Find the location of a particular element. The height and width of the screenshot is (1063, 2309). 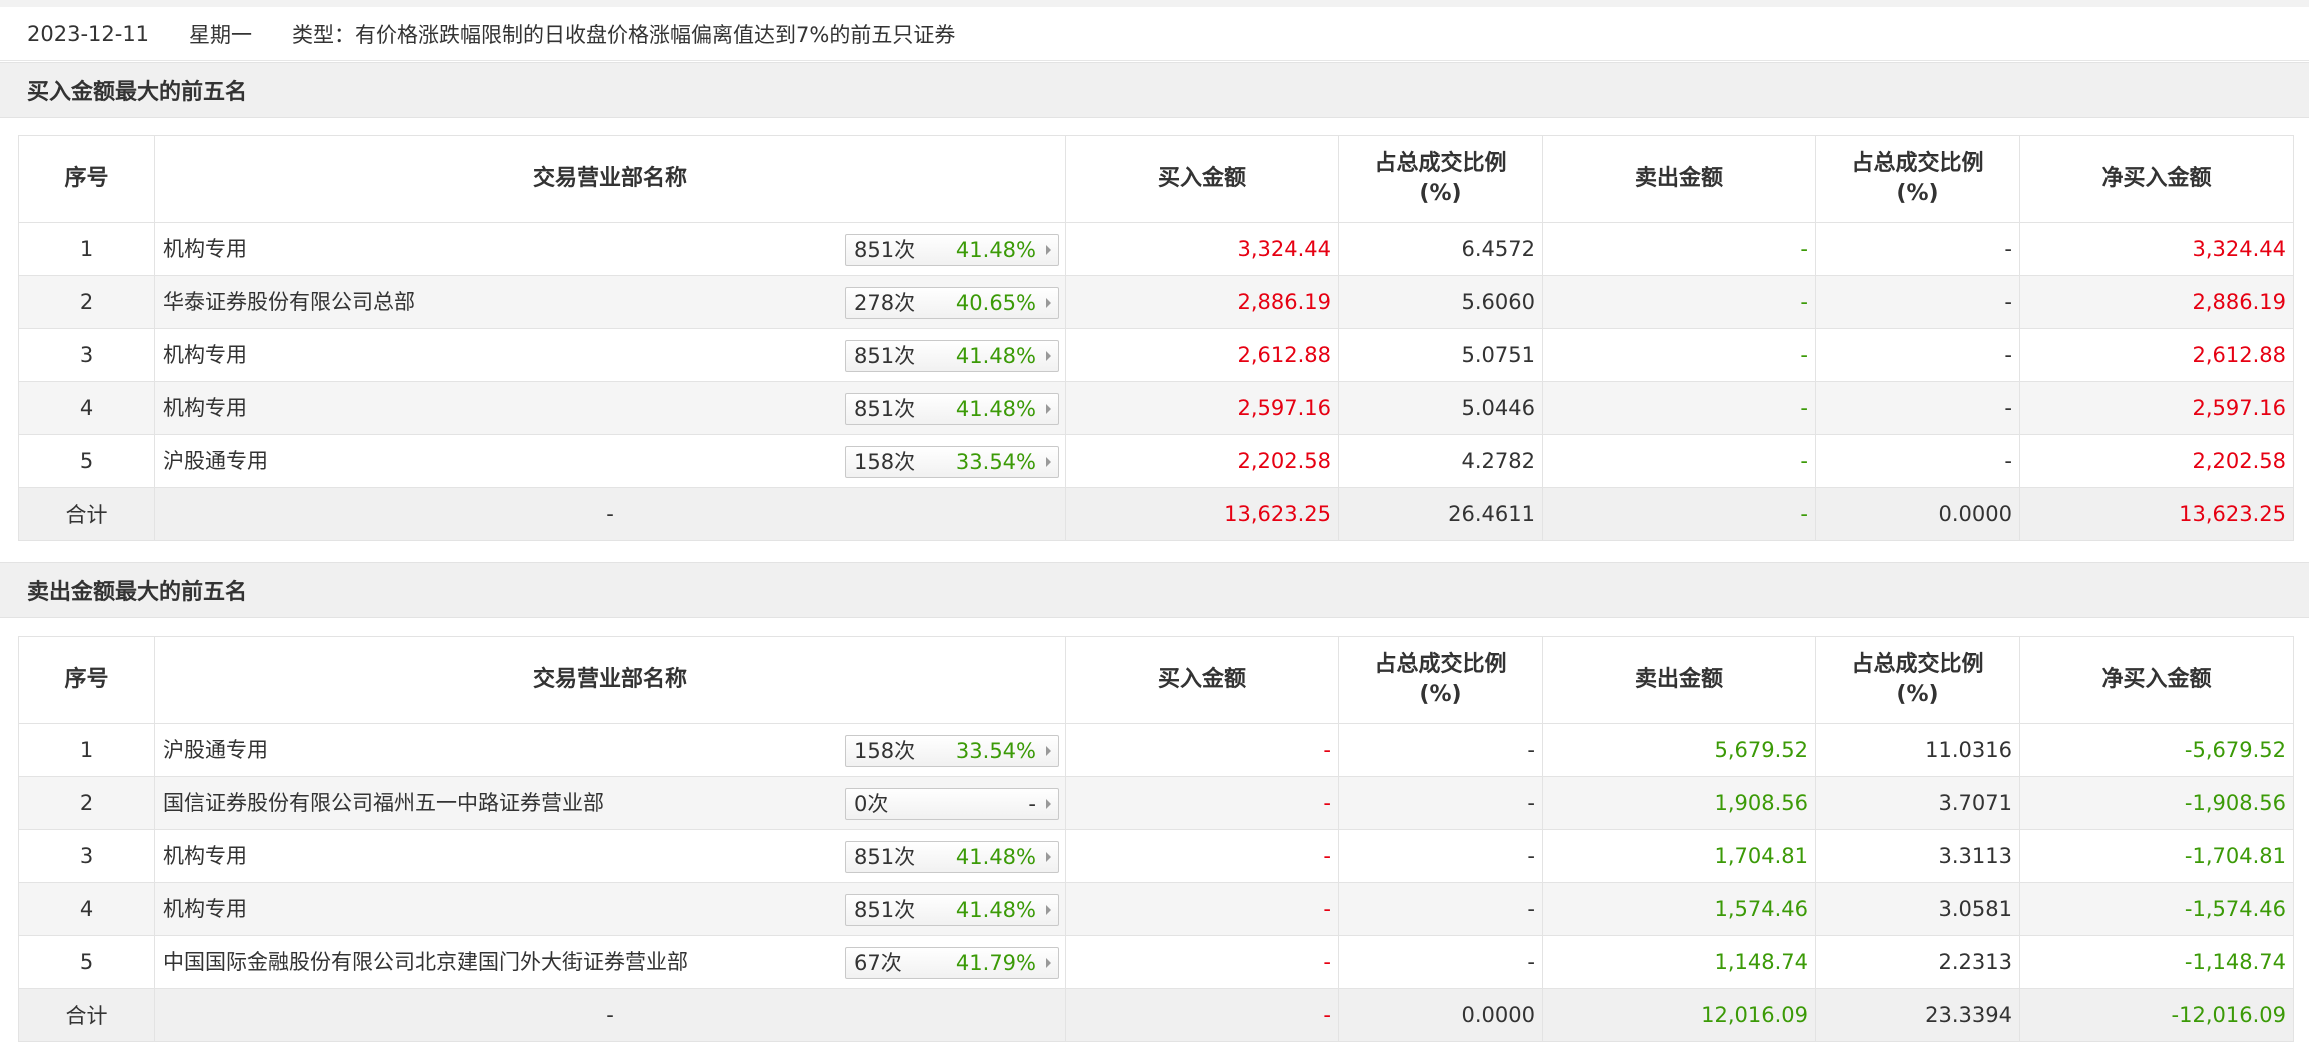

sell-ratio: 2.2313 is located at coordinates (1917, 962).